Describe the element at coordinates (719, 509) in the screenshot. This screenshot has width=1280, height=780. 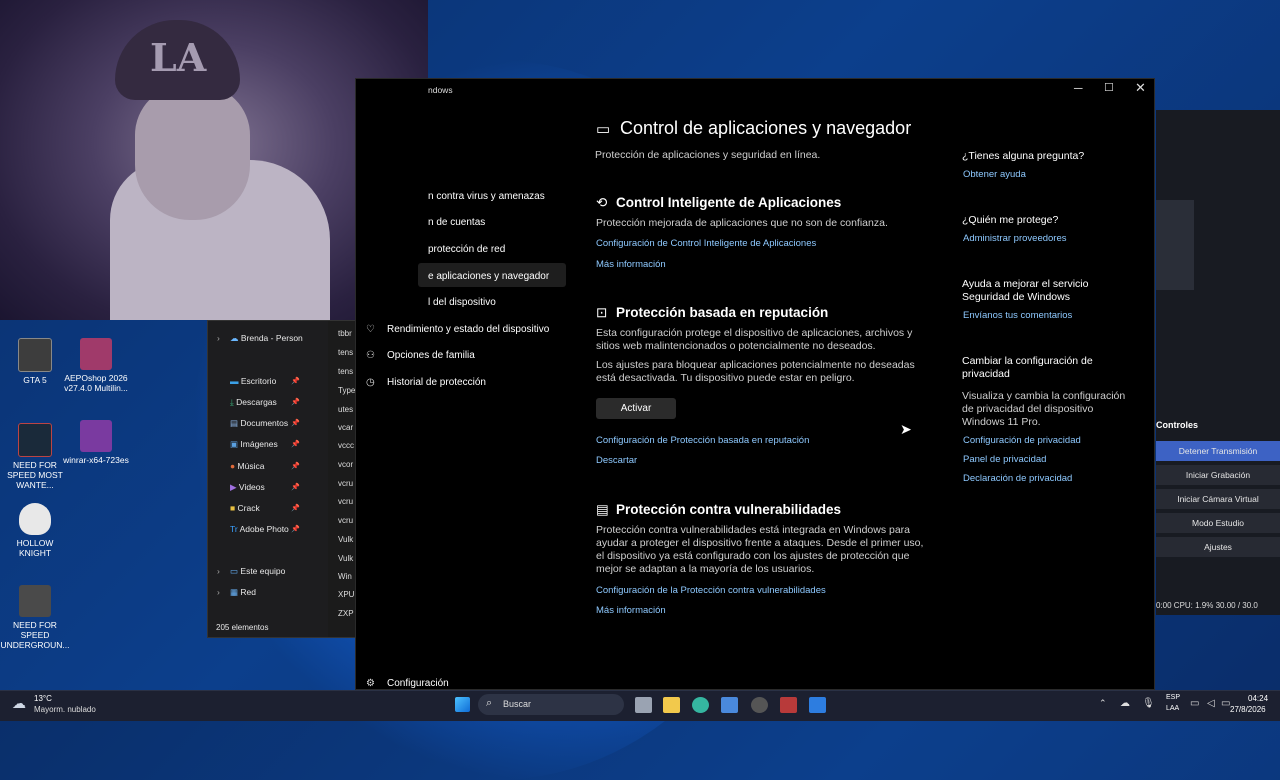
I see `section-title-exploit: ▤ Protección contra vulnerabilidades` at that location.